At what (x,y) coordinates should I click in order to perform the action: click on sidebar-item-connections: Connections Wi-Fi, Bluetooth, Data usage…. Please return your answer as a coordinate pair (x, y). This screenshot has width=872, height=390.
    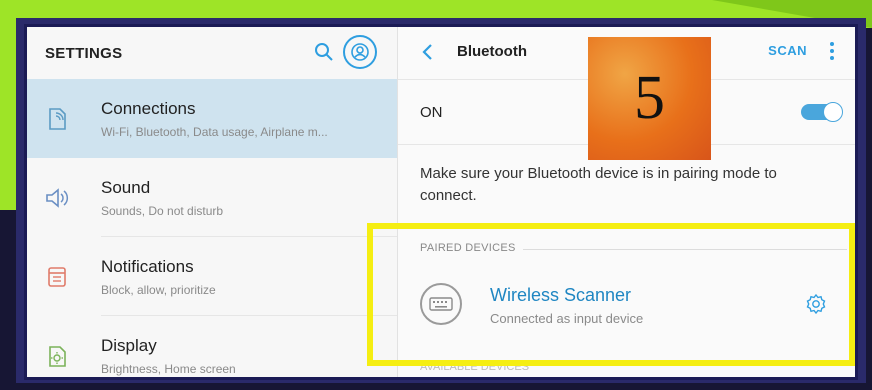
    Looking at the image, I should click on (212, 118).